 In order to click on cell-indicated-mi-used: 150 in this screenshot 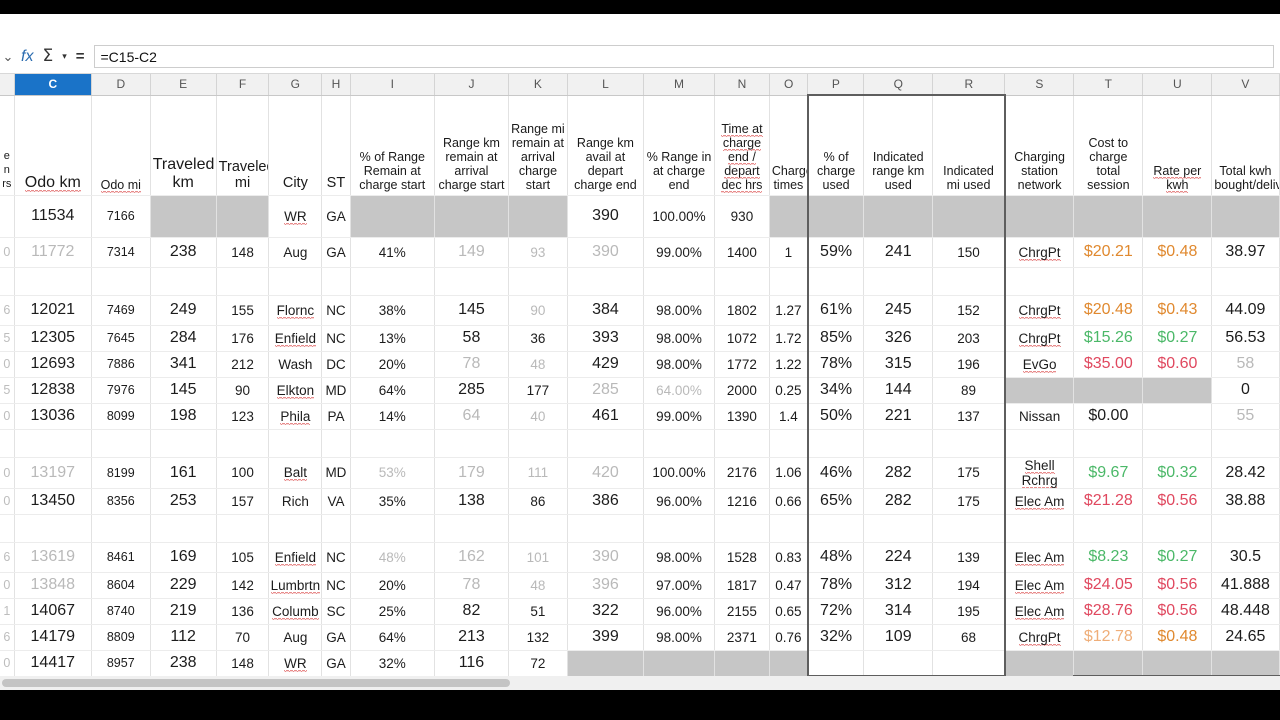, I will do `click(969, 252)`.